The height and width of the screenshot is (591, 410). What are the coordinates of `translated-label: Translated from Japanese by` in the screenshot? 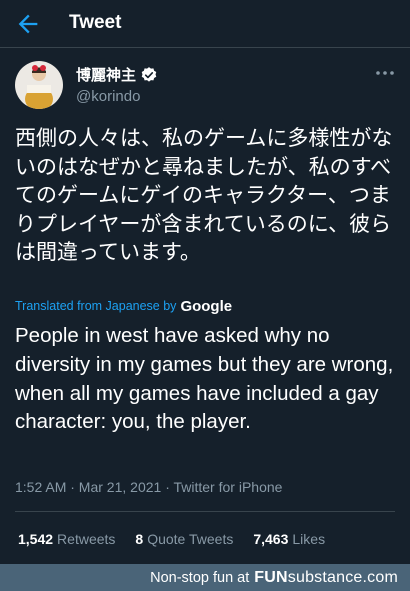 It's located at (96, 306).